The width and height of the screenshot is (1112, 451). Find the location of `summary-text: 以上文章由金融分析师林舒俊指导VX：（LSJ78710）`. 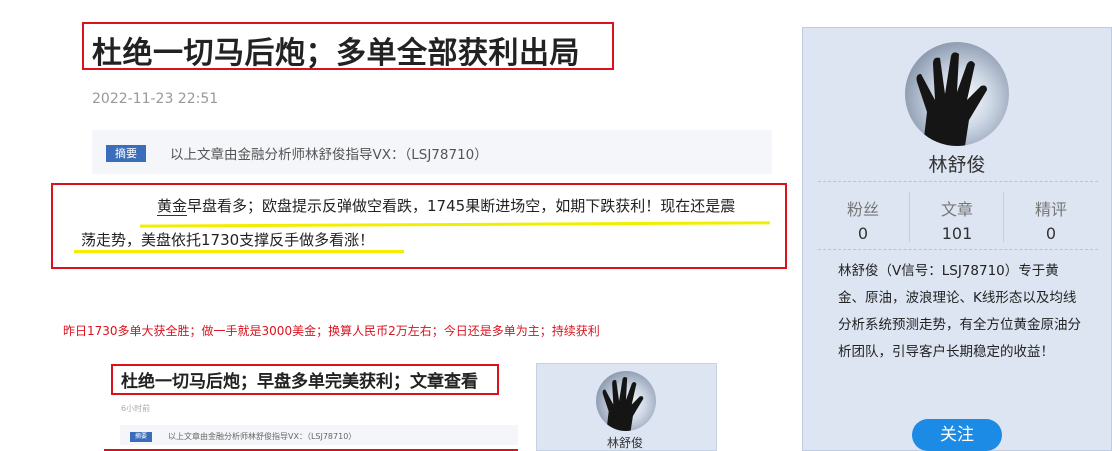

summary-text: 以上文章由金融分析师林舒俊指导VX：（LSJ78710） is located at coordinates (329, 155).